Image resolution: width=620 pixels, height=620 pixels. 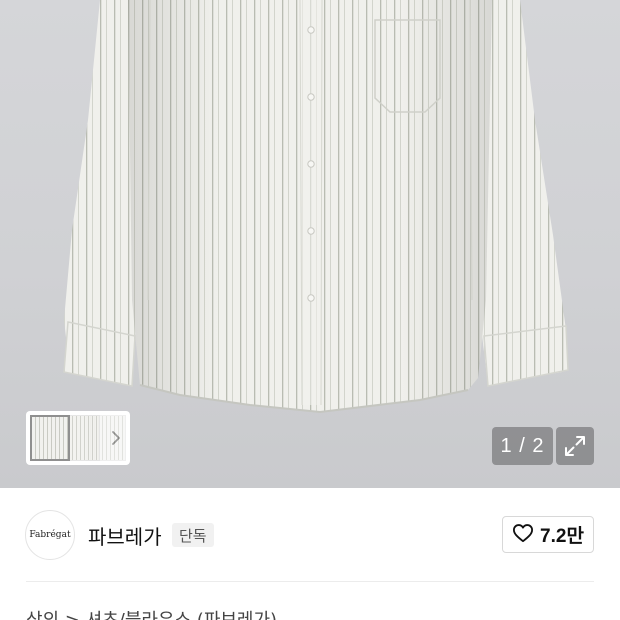 What do you see at coordinates (310, 581) in the screenshot?
I see `divider` at bounding box center [310, 581].